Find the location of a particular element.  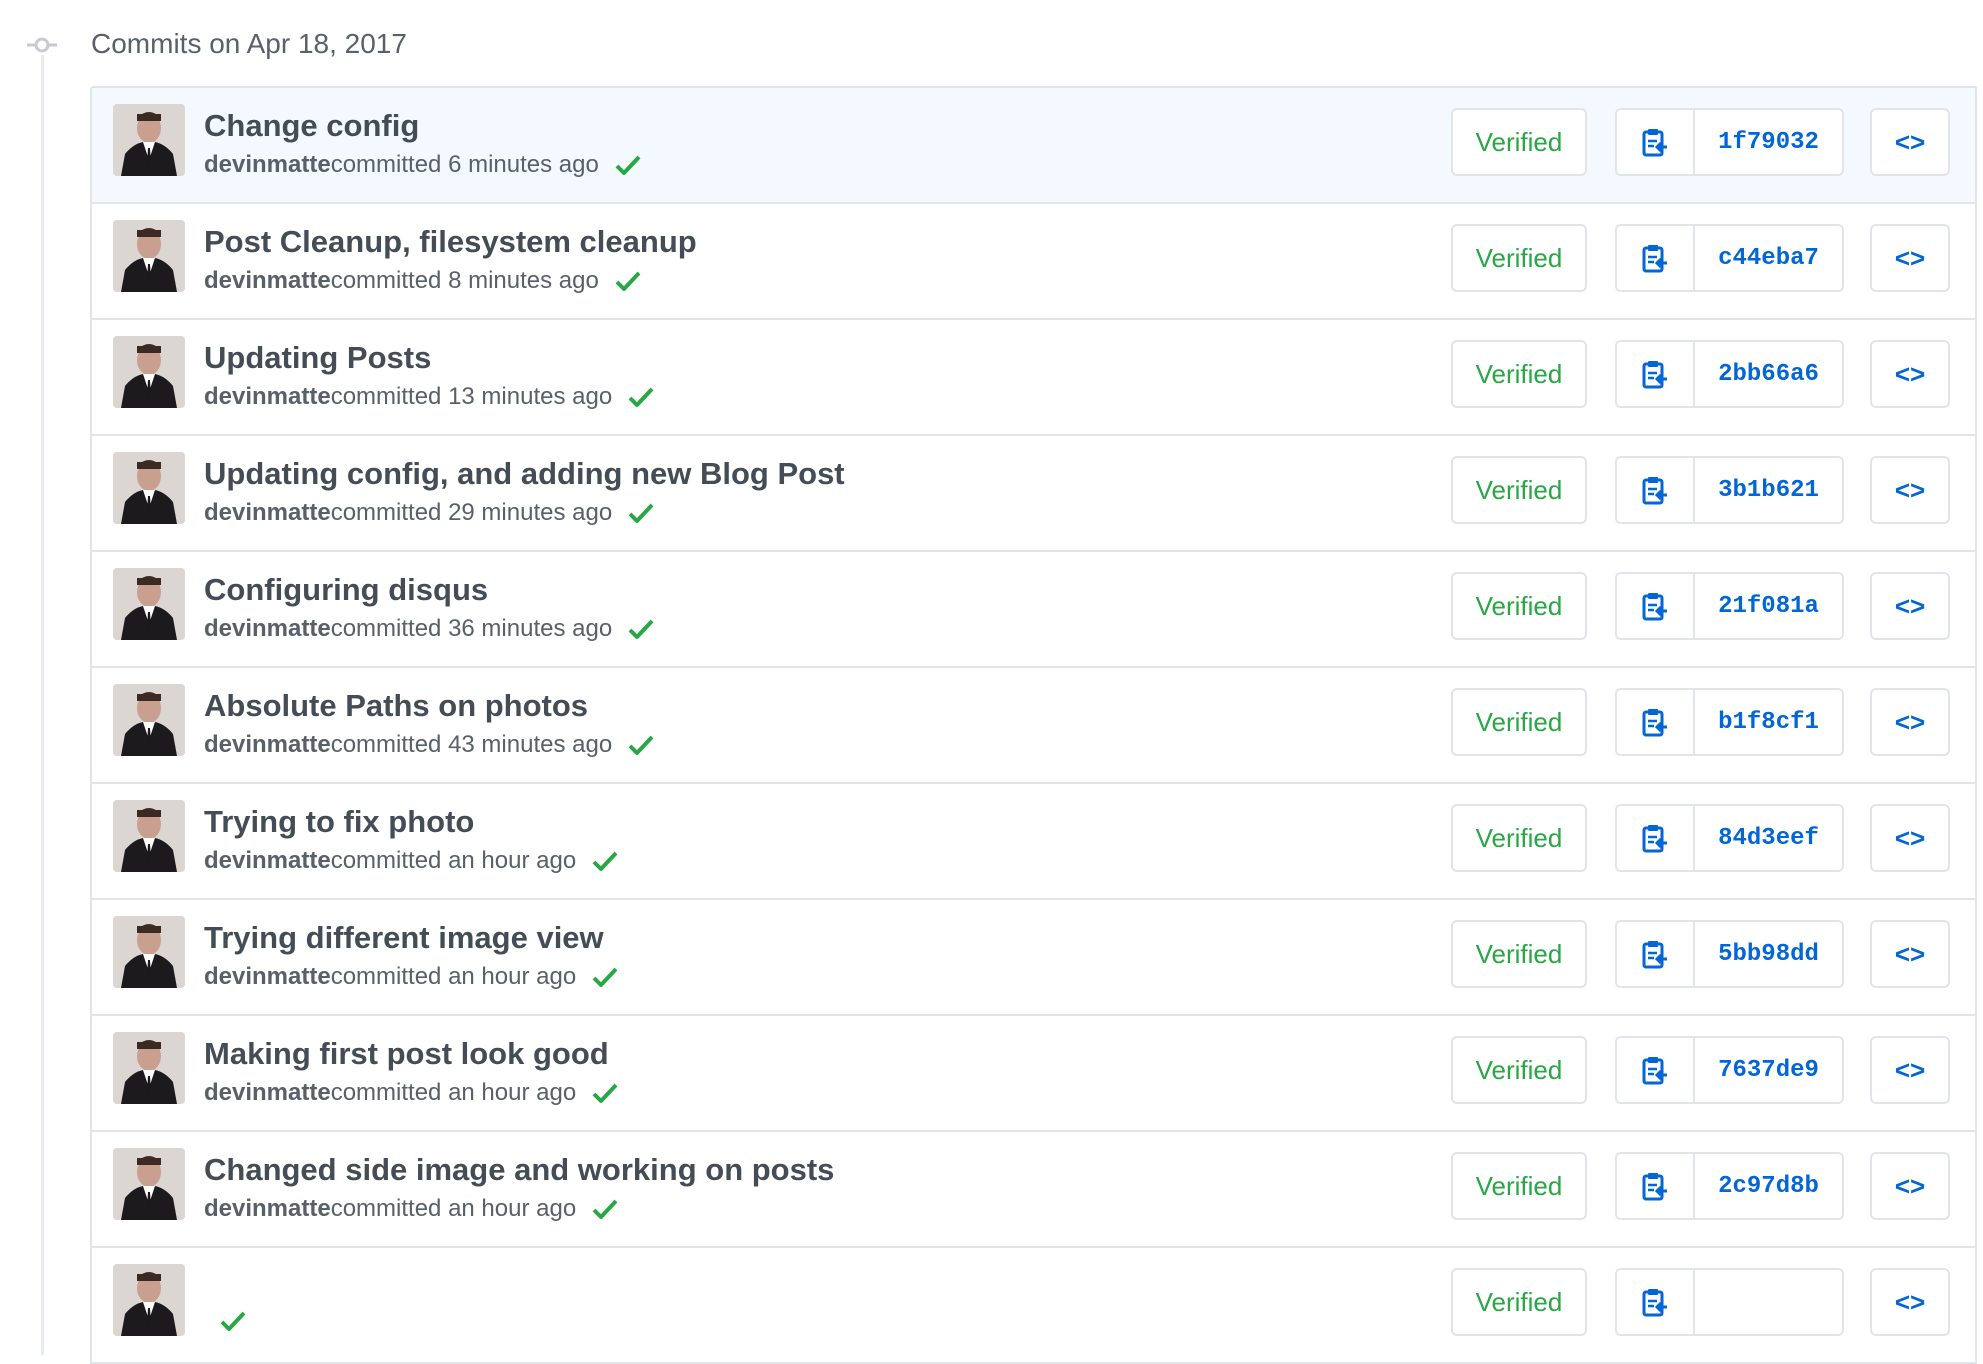

commit-sha-link: 84d3eef is located at coordinates (1768, 838).